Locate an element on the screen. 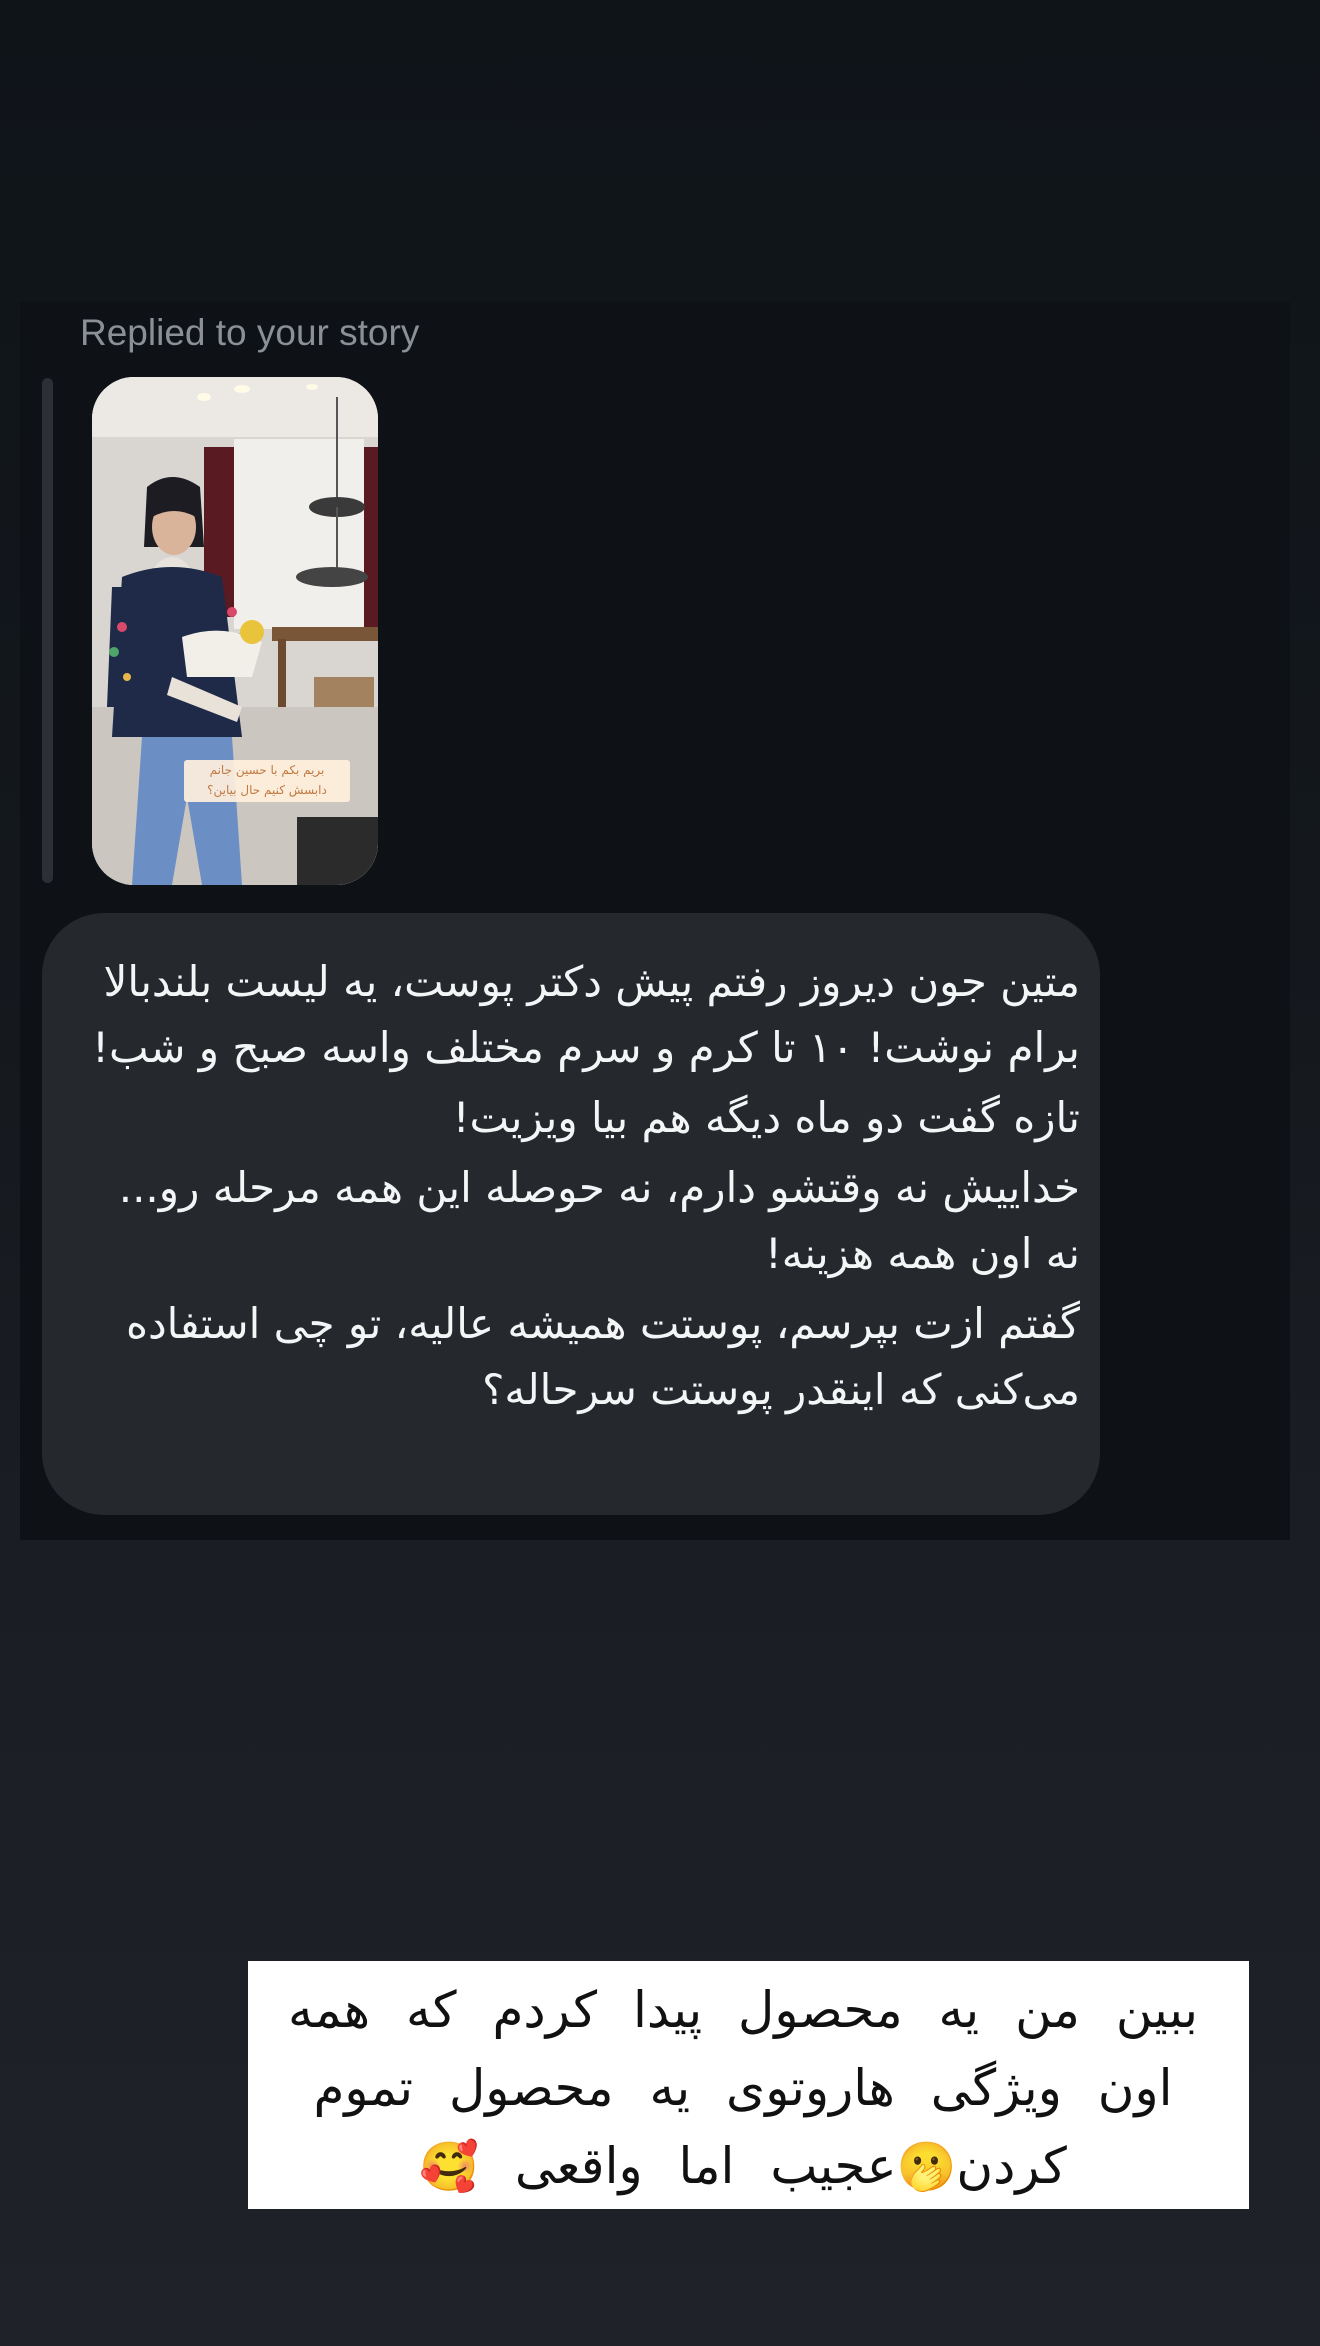  story-image is located at coordinates (235, 631).